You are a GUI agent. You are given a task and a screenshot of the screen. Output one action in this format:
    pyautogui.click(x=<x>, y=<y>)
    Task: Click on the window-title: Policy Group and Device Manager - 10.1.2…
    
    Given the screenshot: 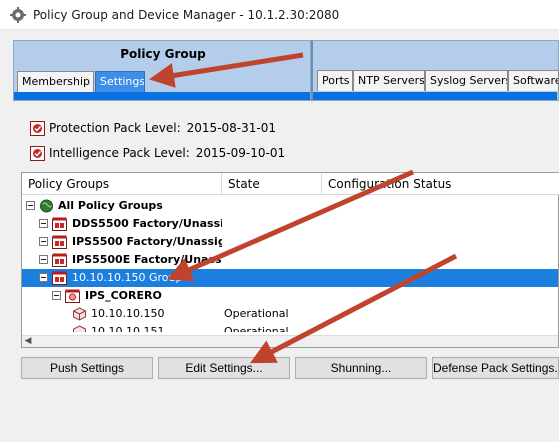 What is the action you would take?
    pyautogui.click(x=186, y=14)
    